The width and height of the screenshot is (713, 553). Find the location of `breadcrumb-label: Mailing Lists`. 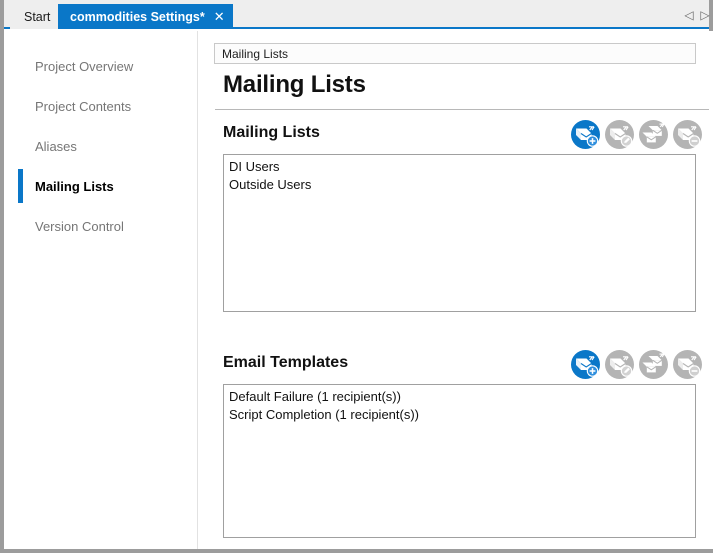

breadcrumb-label: Mailing Lists is located at coordinates (255, 53).